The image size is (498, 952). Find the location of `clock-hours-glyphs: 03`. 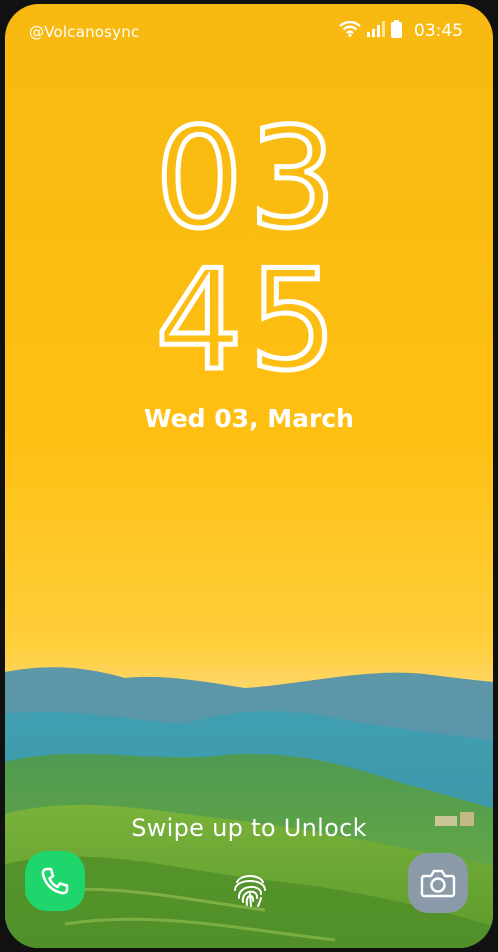

clock-hours-glyphs: 03 is located at coordinates (248, 179).